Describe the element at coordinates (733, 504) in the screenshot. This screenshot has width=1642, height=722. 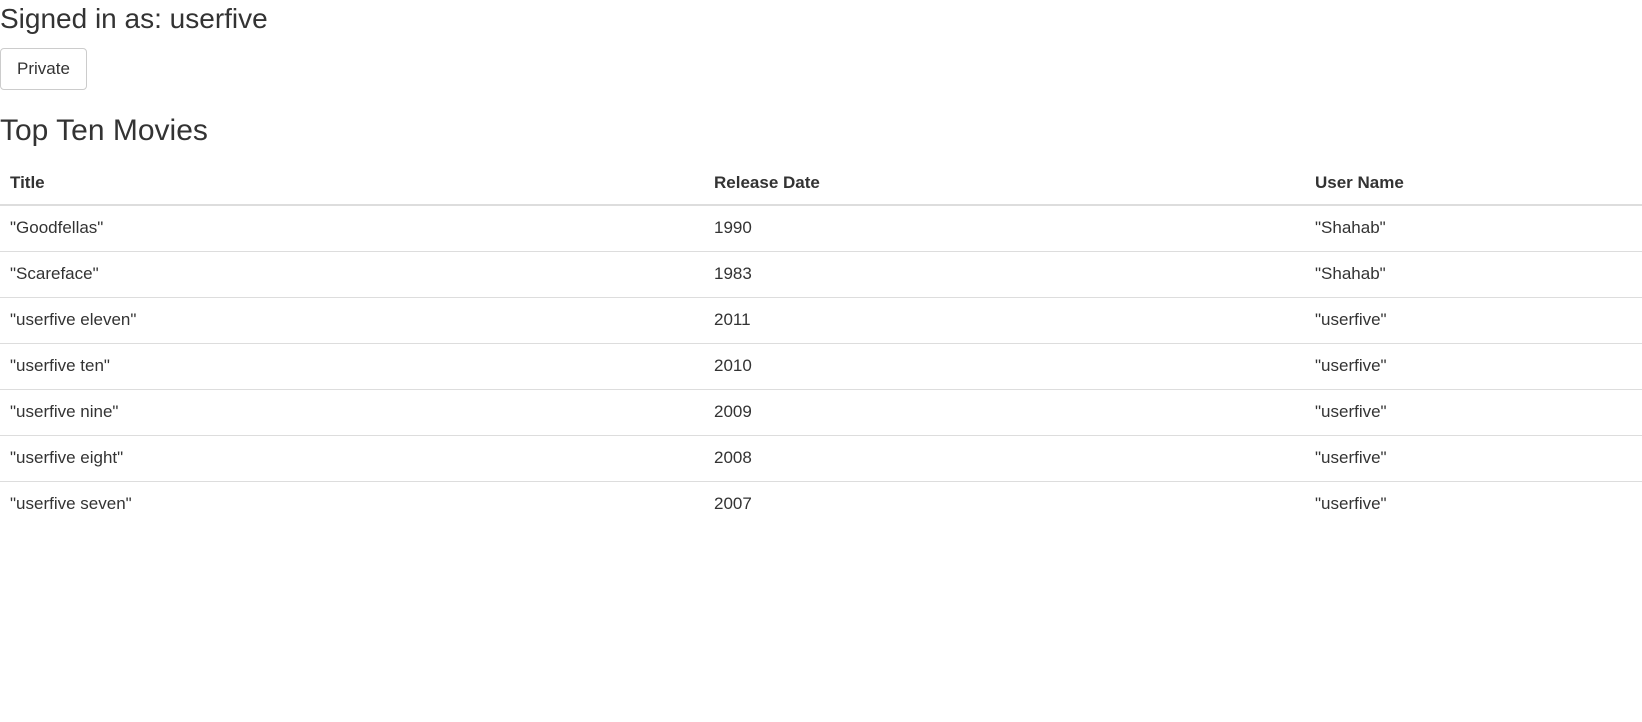
I see `cell-release-date: 2007` at that location.